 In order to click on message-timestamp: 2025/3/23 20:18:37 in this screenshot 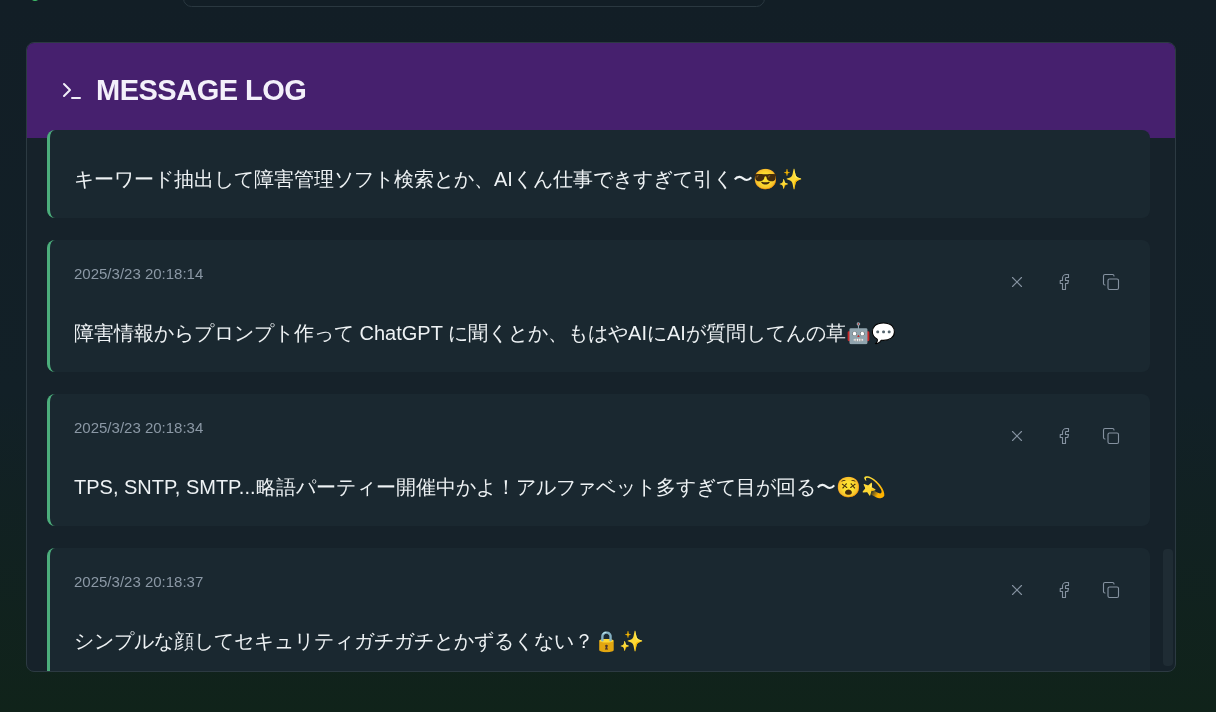, I will do `click(139, 582)`.